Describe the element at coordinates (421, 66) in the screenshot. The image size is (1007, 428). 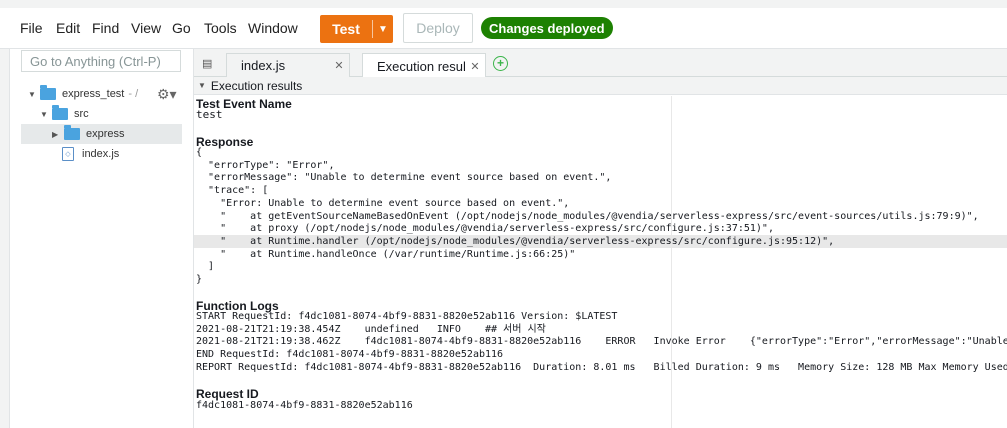
I see `tab-label: Execution results` at that location.